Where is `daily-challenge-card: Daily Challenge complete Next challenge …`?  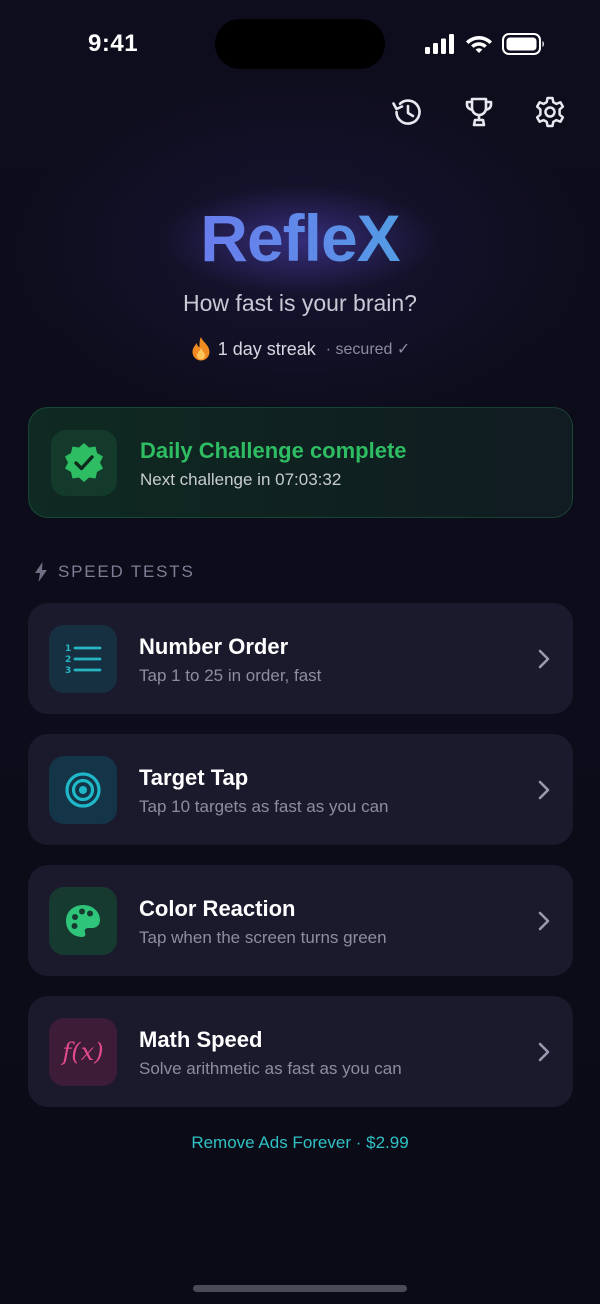 daily-challenge-card: Daily Challenge complete Next challenge … is located at coordinates (300, 462).